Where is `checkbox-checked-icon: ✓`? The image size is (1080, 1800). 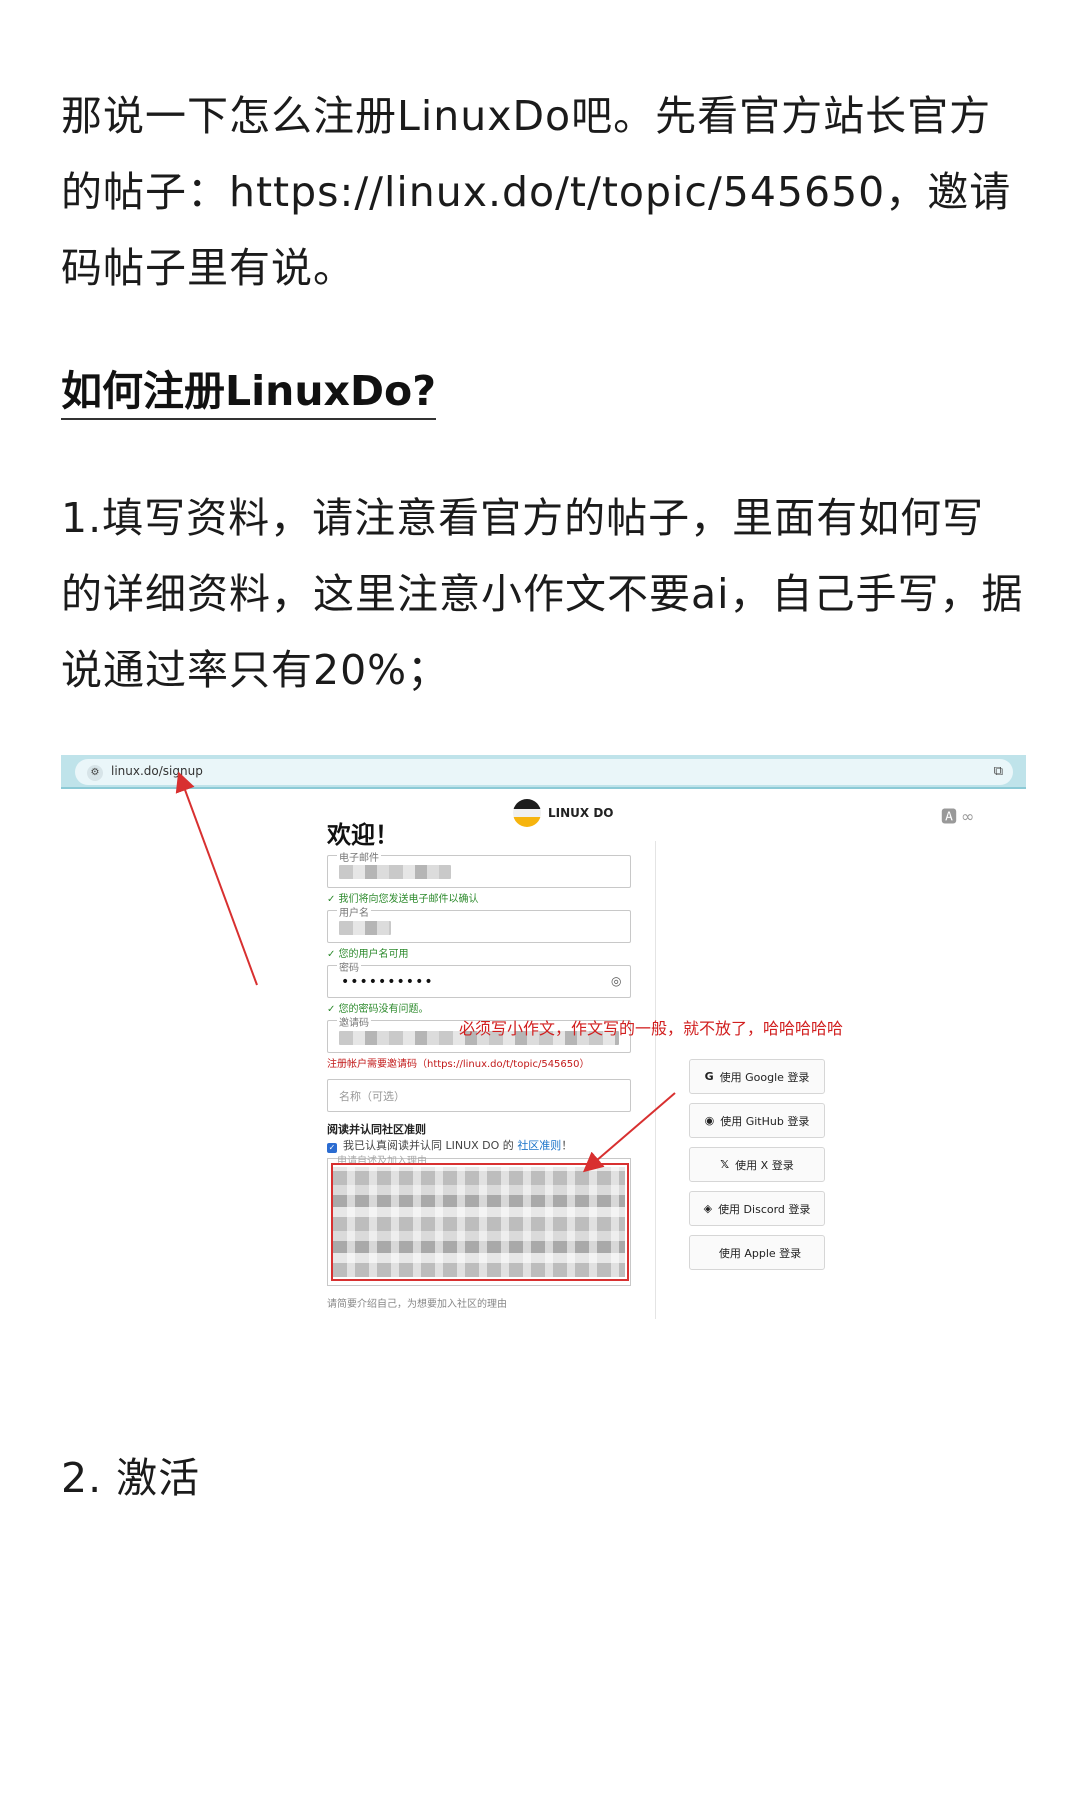 checkbox-checked-icon: ✓ is located at coordinates (332, 1148).